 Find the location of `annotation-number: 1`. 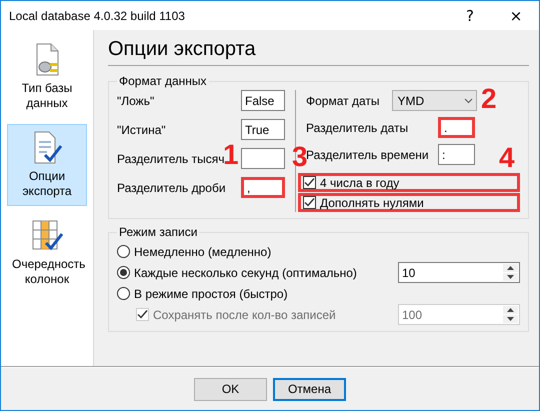

annotation-number: 1 is located at coordinates (231, 155).